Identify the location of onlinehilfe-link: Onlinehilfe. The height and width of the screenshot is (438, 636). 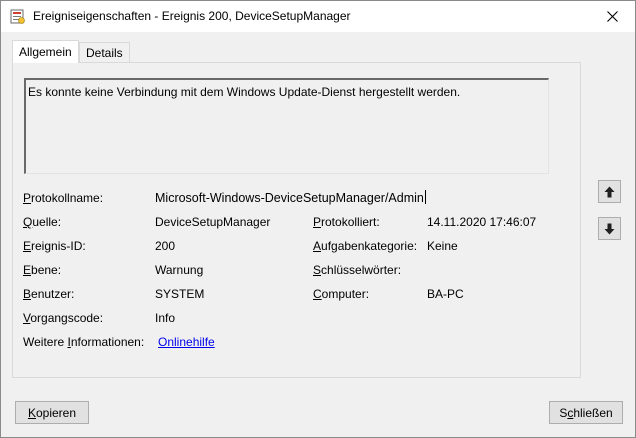
(186, 342).